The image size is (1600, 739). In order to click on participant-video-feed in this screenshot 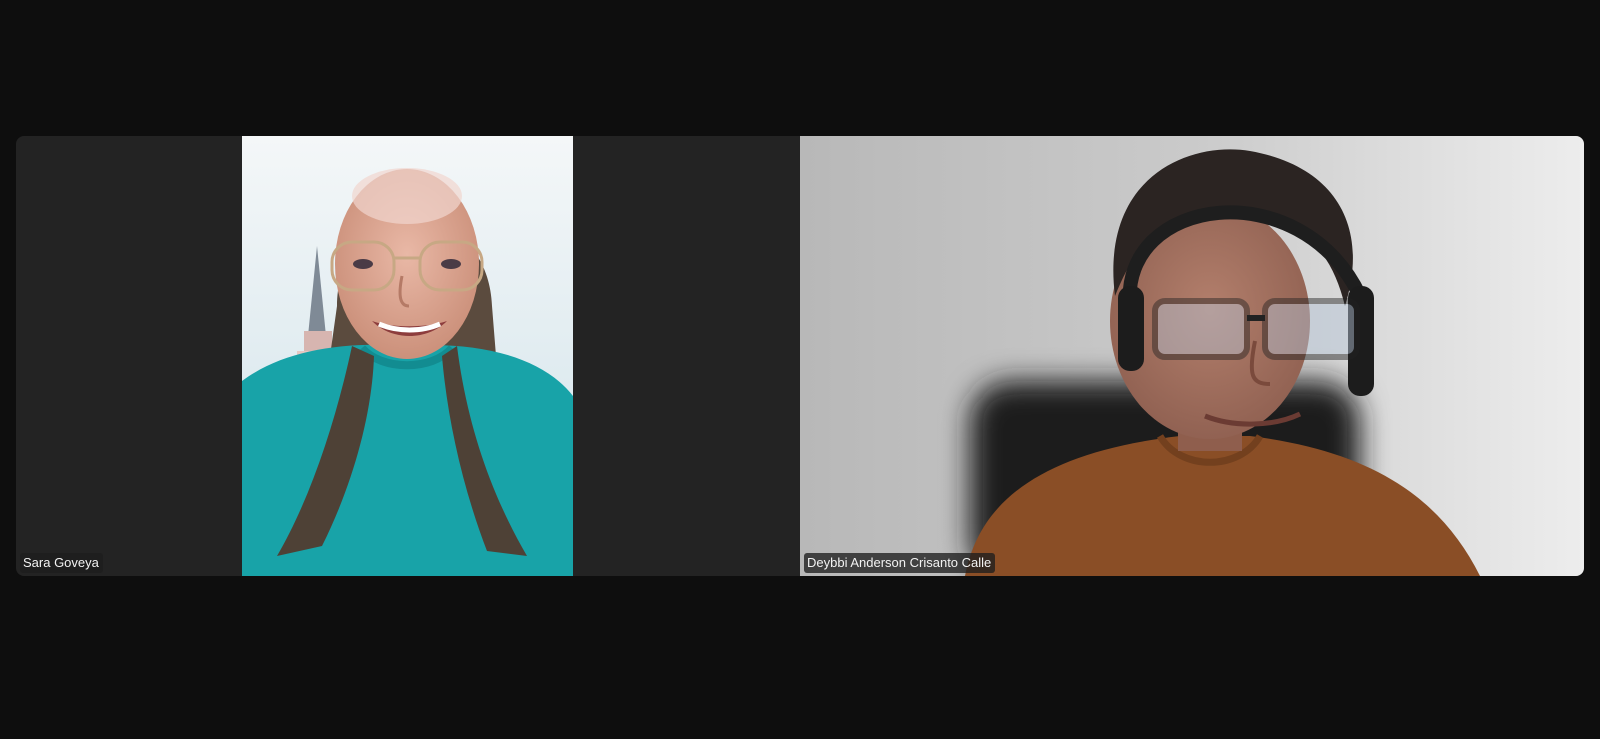, I will do `click(407, 356)`.